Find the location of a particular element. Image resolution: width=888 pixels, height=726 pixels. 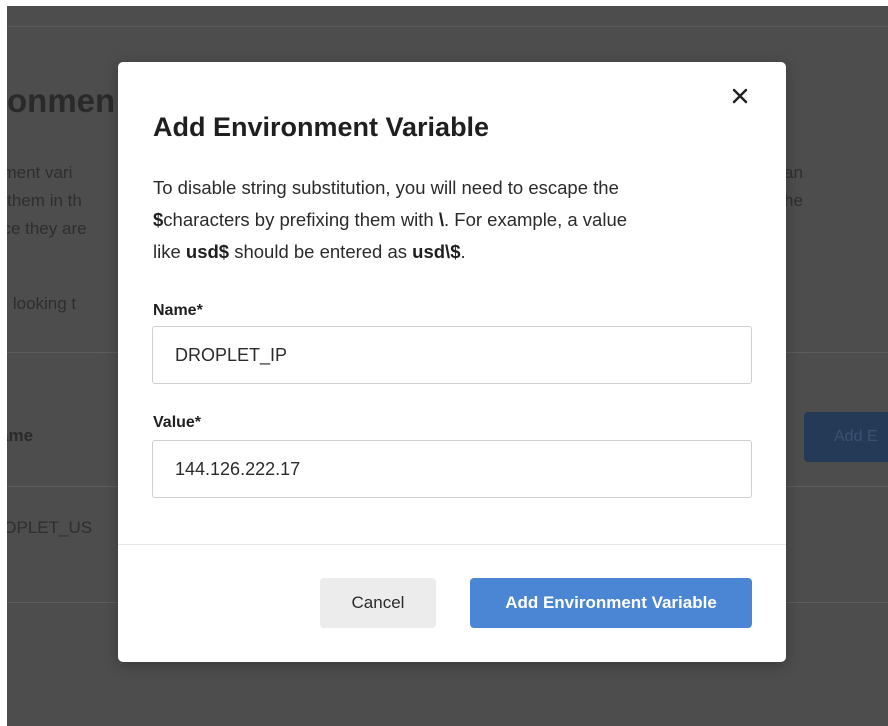

value-label: Value* is located at coordinates (177, 422).